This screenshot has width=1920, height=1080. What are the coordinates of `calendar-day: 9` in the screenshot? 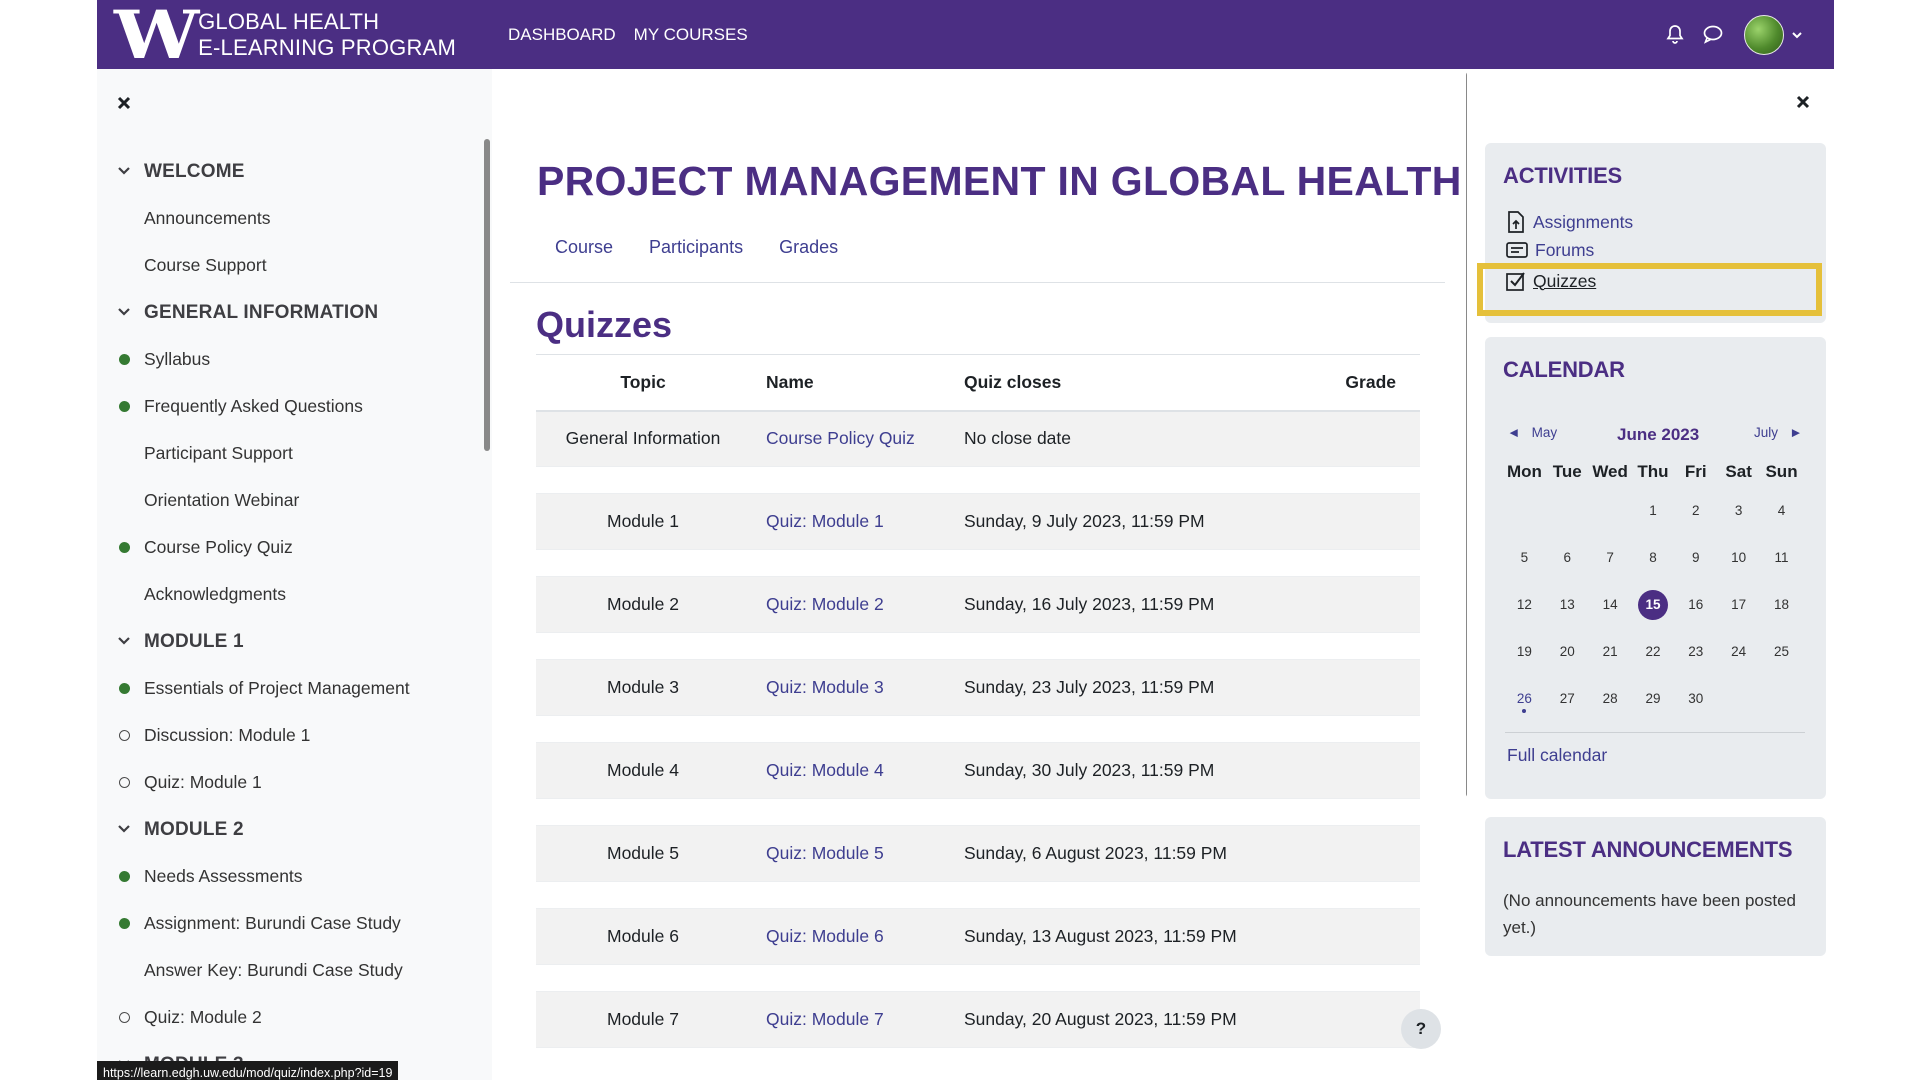 It's located at (1695, 557).